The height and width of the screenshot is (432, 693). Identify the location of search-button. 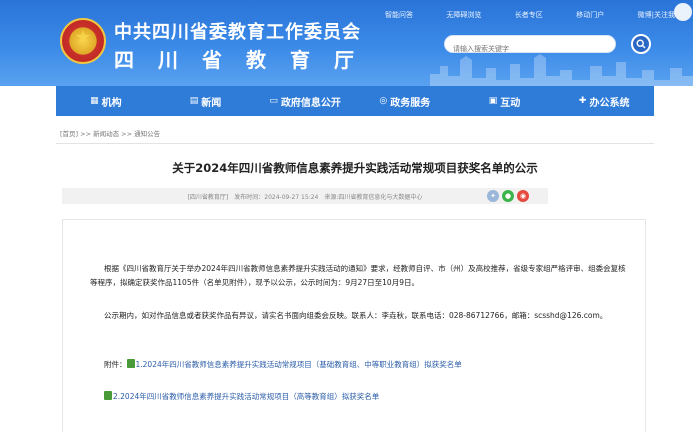
(641, 44).